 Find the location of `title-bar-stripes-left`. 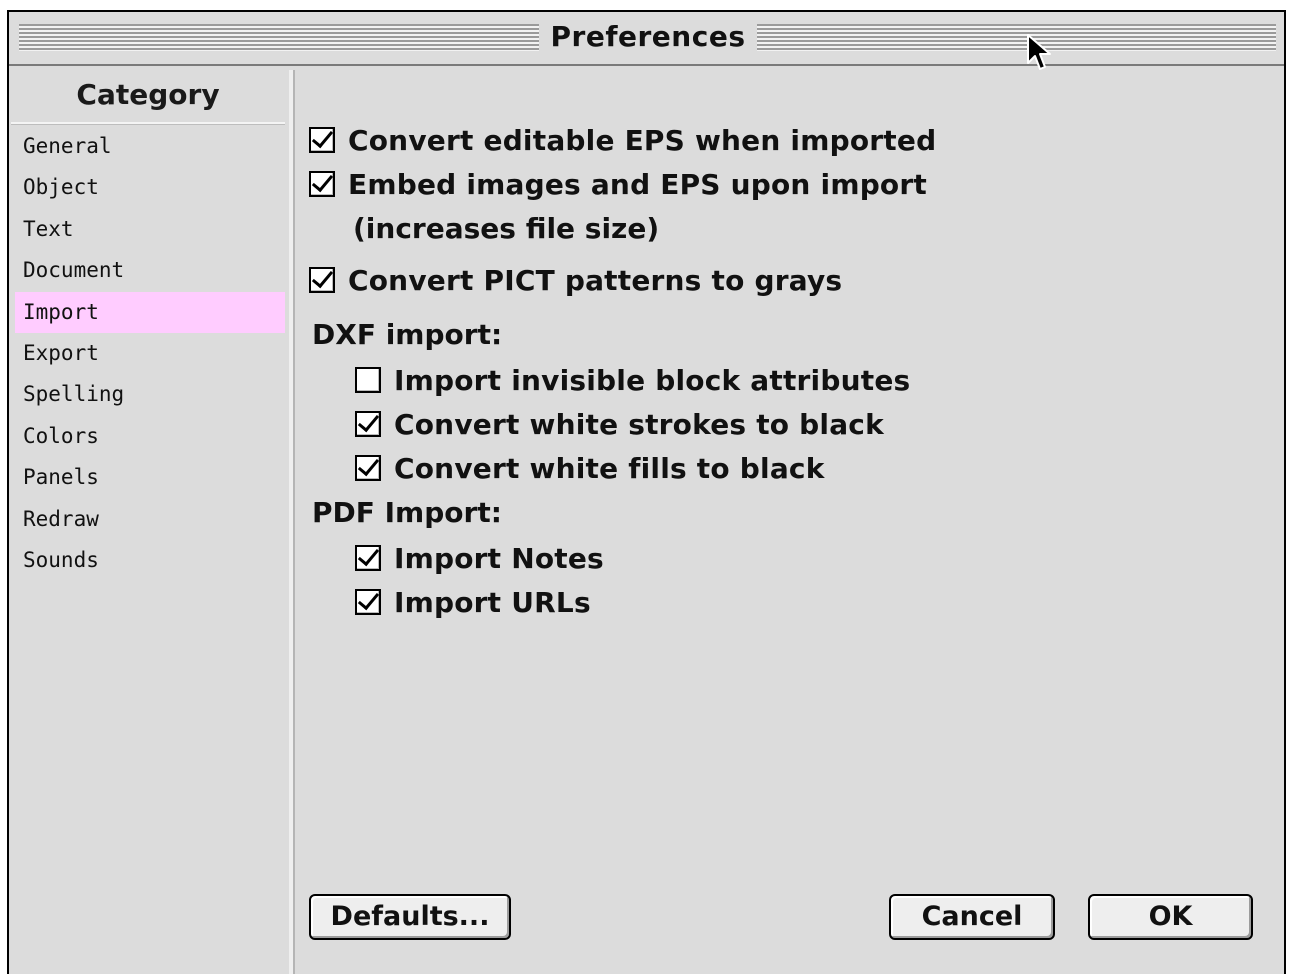

title-bar-stripes-left is located at coordinates (279, 37).